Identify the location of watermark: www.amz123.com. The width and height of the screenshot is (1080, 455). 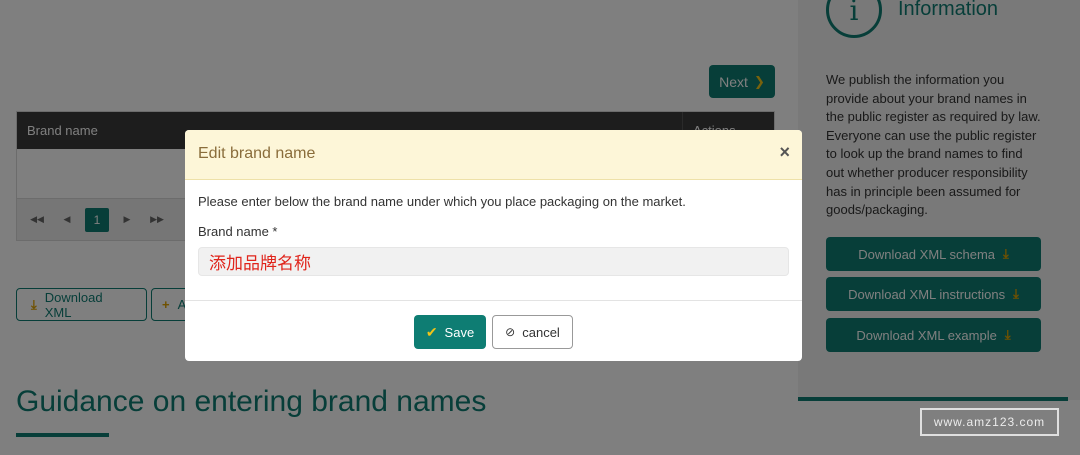
(989, 422).